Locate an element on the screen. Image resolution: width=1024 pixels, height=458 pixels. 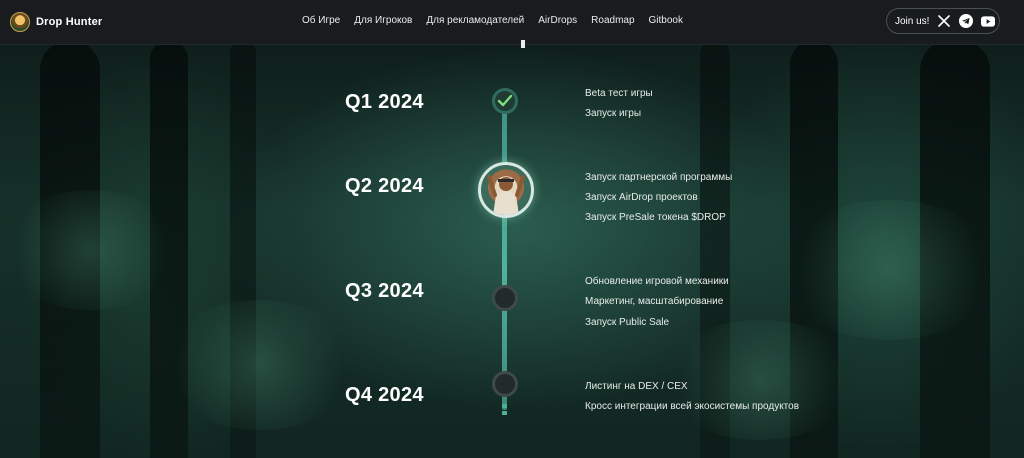
roadmap-item: Запуск PreSale токена $DROP is located at coordinates (655, 217).